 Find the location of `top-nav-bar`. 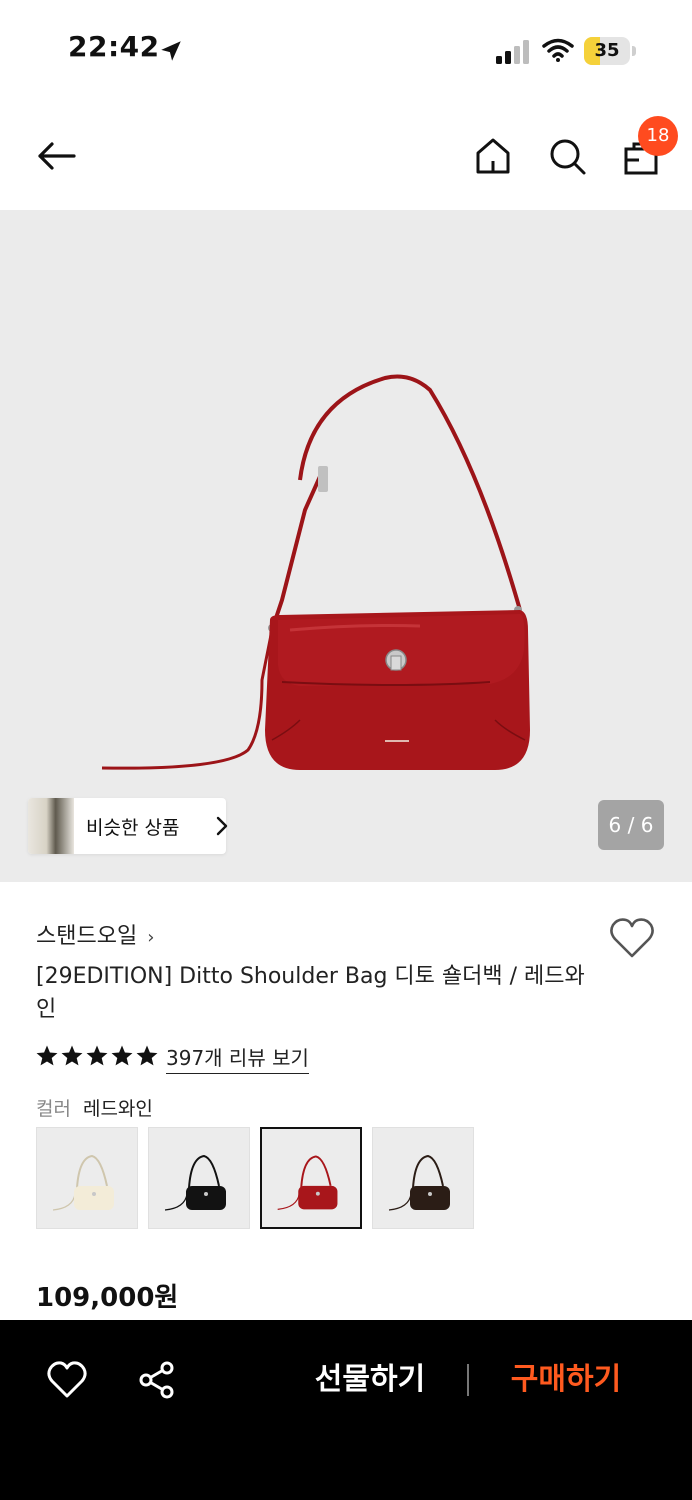

top-nav-bar is located at coordinates (346, 155).